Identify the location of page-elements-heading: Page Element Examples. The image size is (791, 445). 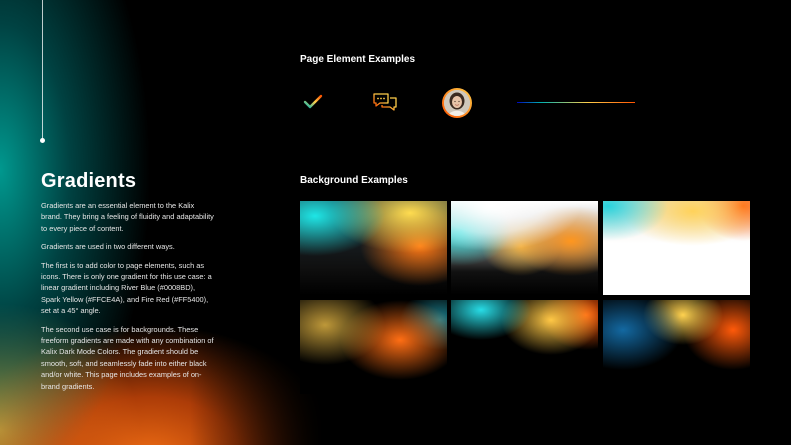
(358, 59).